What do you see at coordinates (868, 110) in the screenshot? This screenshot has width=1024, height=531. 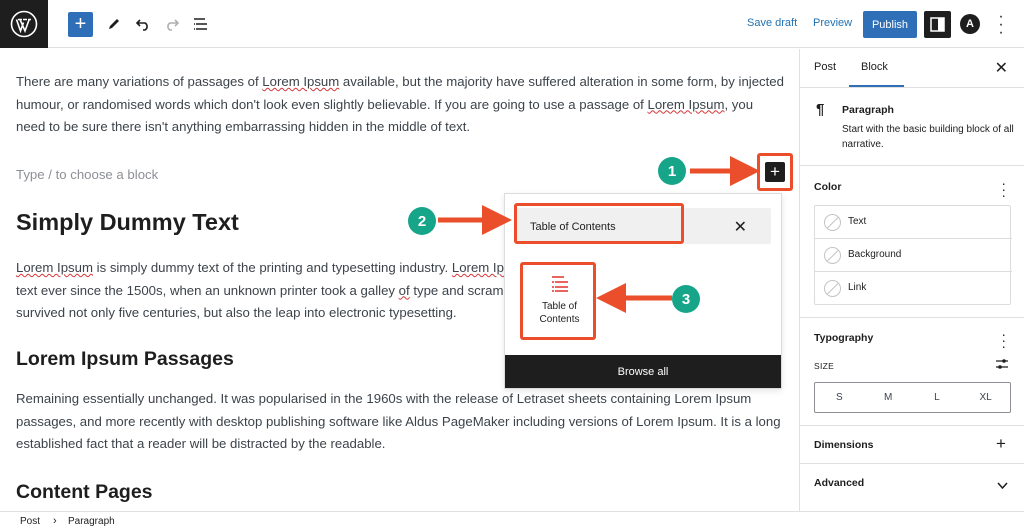 I see `block-card-title: Paragraph` at bounding box center [868, 110].